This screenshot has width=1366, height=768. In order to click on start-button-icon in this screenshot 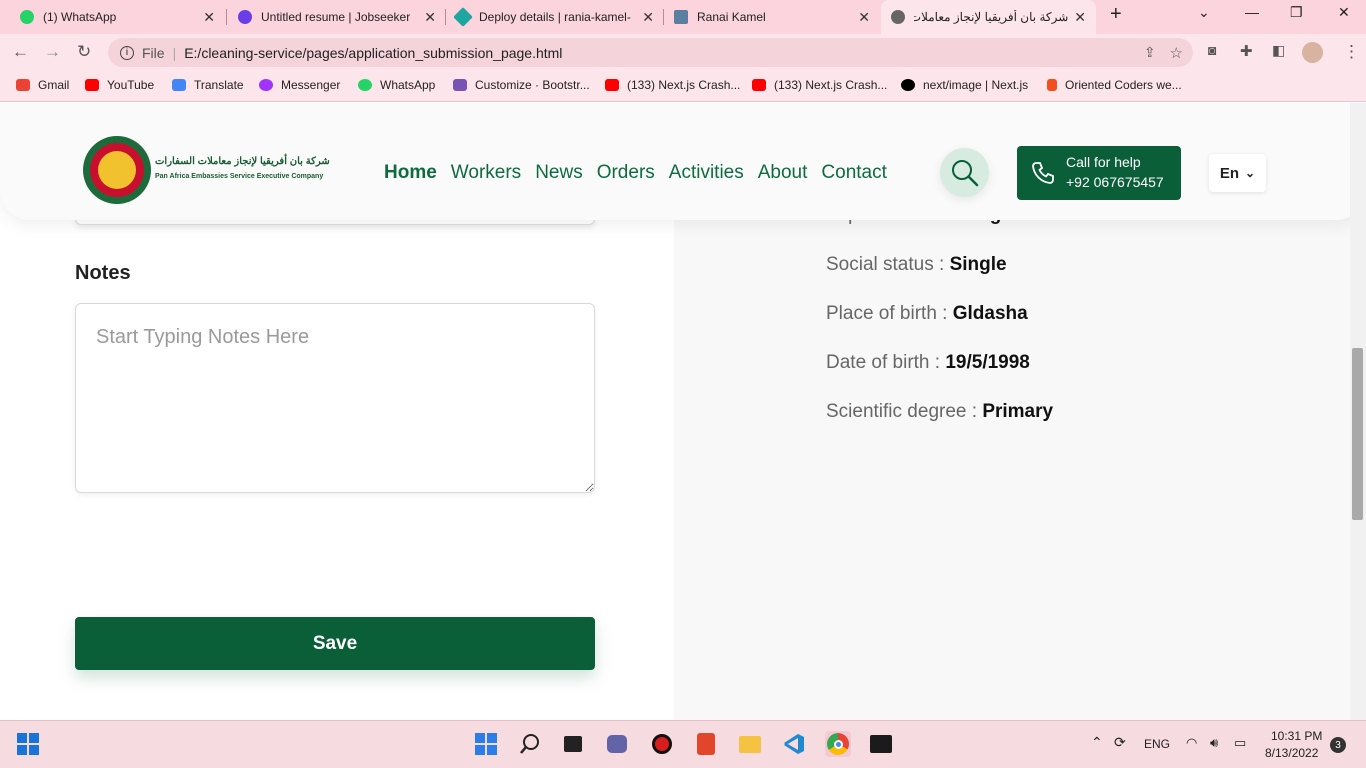, I will do `click(486, 744)`.